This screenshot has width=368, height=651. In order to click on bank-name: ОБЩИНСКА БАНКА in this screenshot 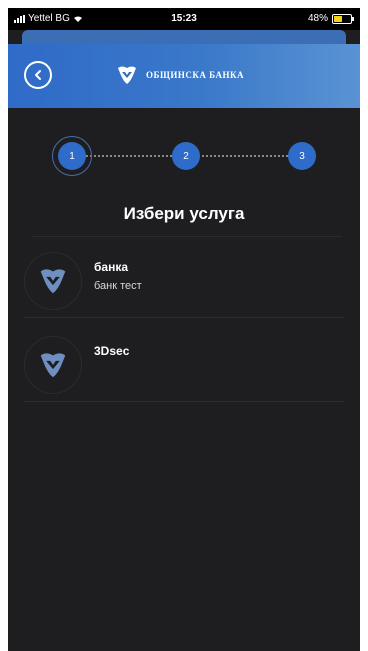, I will do `click(195, 75)`.